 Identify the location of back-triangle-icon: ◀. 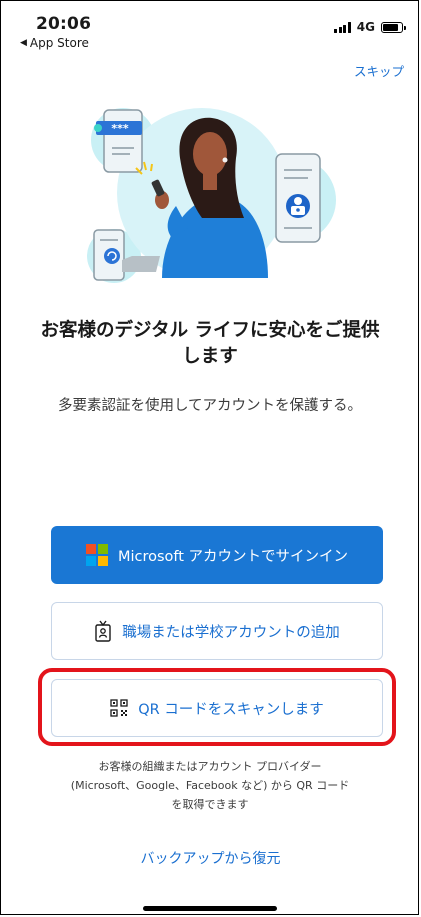
(23, 43).